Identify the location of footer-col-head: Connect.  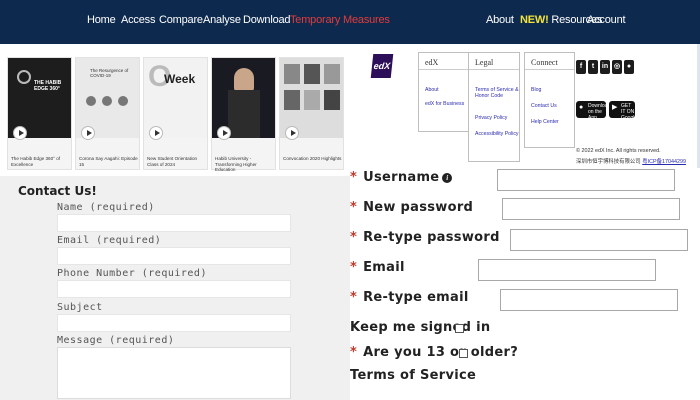
(544, 62).